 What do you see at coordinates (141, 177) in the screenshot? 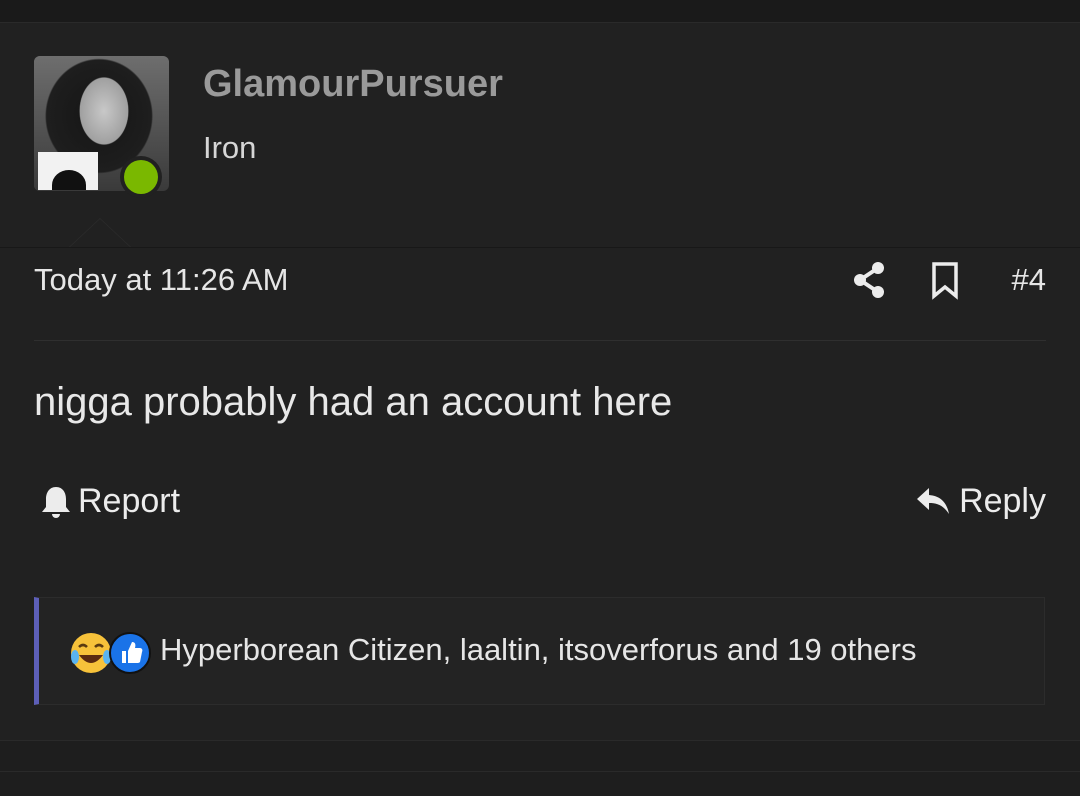
I see `online-status-indicator` at bounding box center [141, 177].